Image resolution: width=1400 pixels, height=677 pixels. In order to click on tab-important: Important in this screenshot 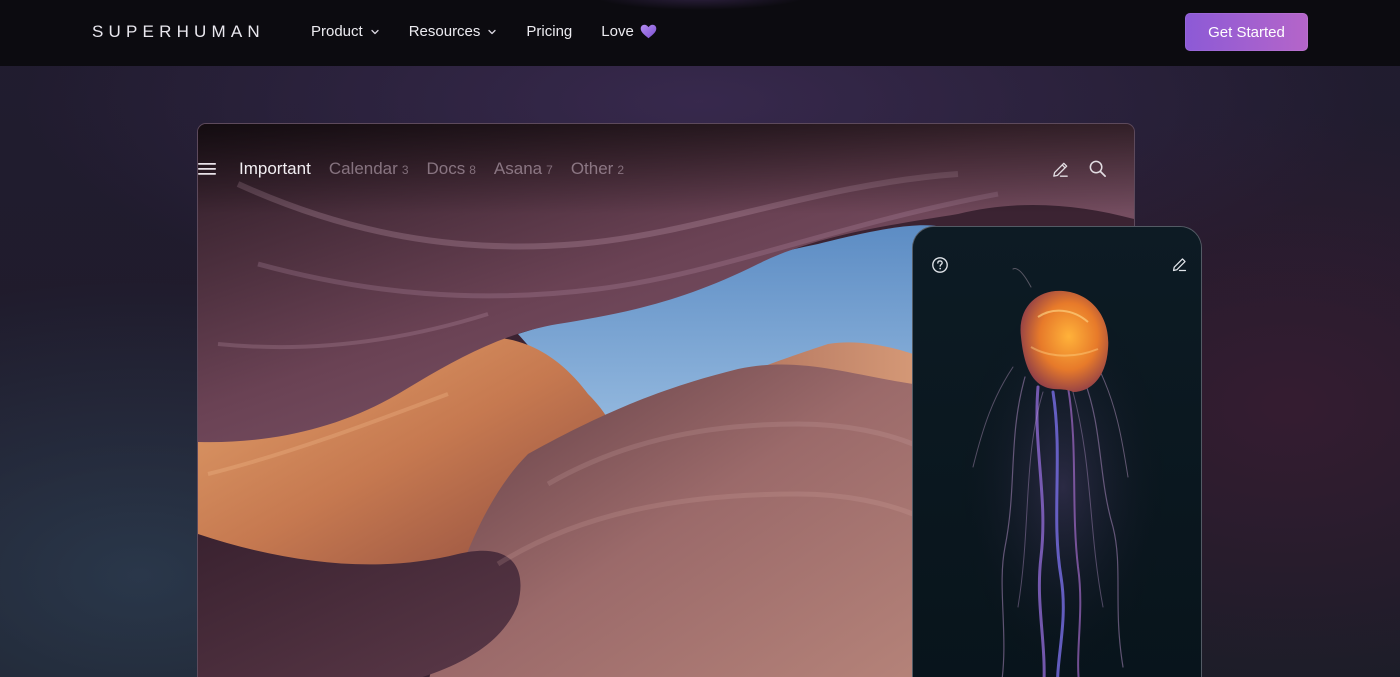, I will do `click(275, 169)`.